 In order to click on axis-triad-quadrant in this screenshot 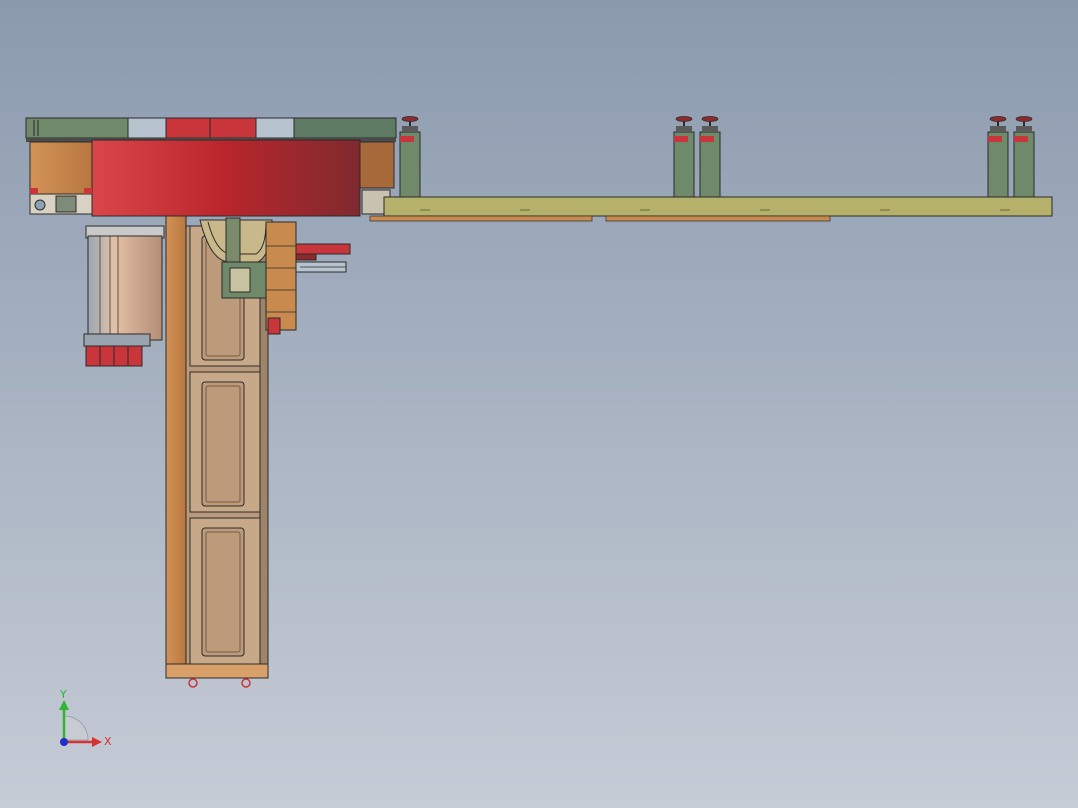, I will do `click(76, 728)`.